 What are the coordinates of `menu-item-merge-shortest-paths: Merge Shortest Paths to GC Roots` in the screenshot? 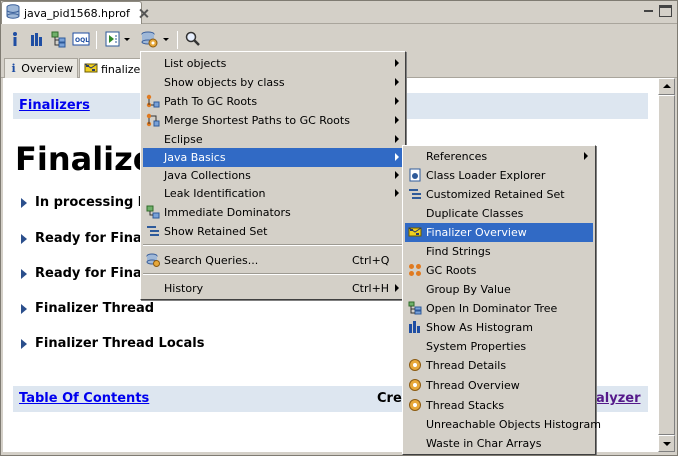 It's located at (273, 120).